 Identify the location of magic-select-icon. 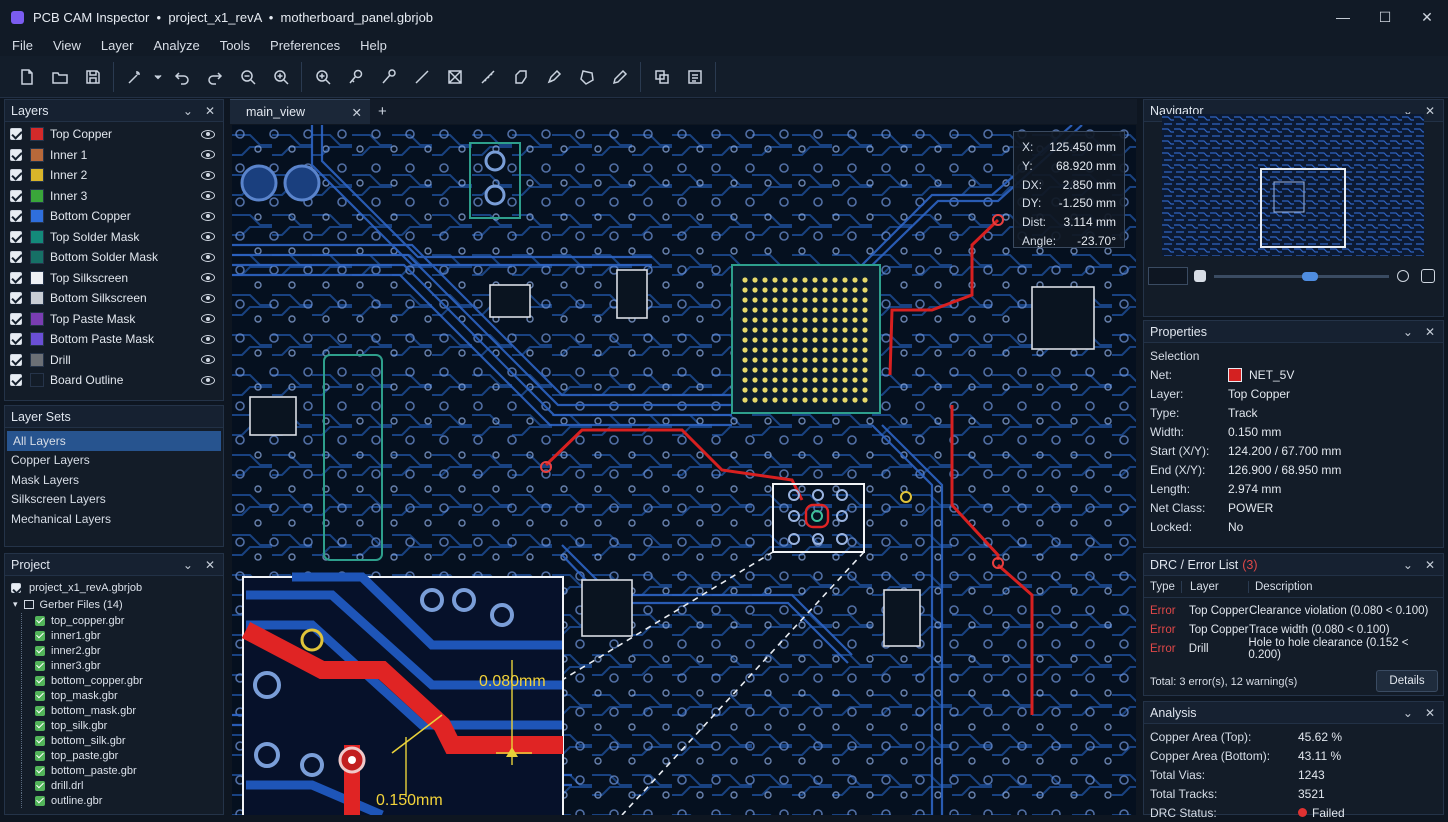
(134, 77).